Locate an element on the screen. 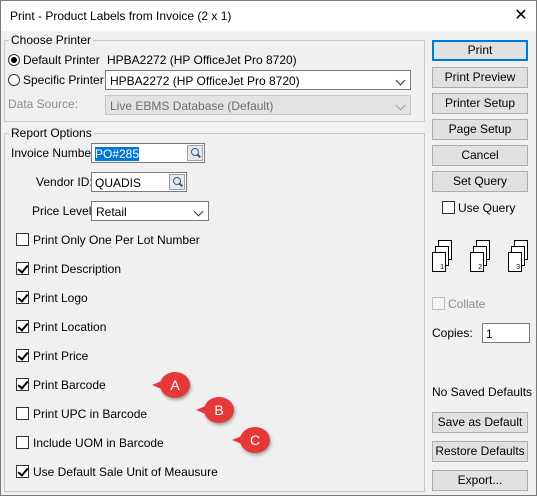 This screenshot has width=537, height=496. report-options-label: Report Options is located at coordinates (51, 133).